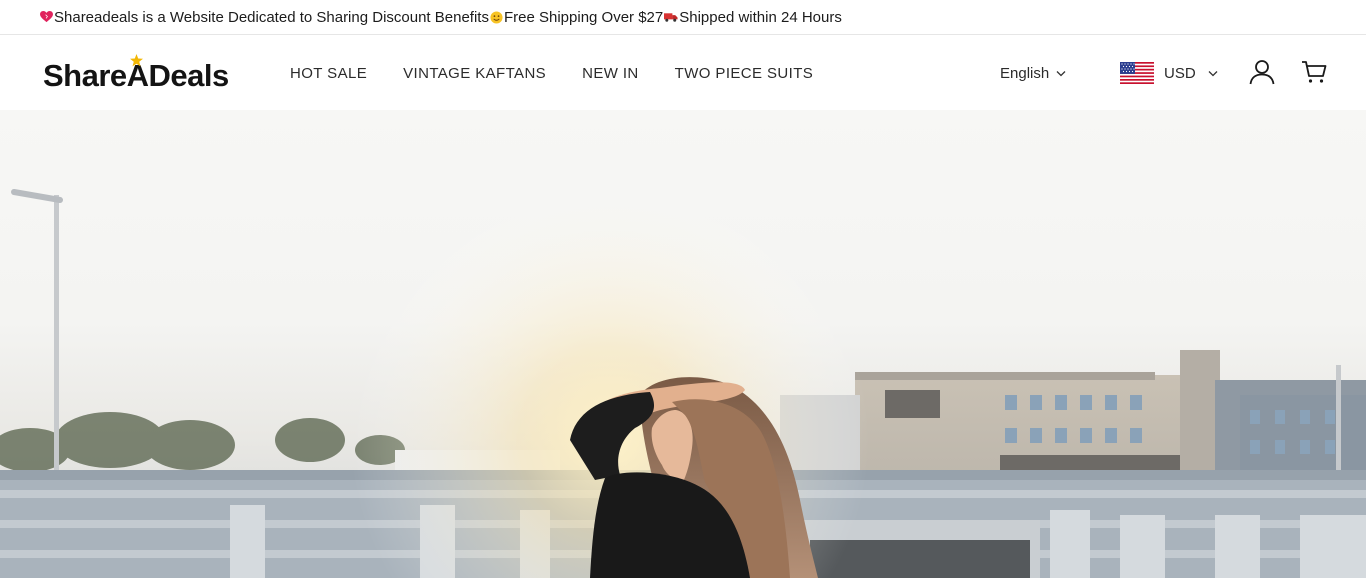 The image size is (1366, 578). I want to click on nav-item-hot-sale: HOT SALE, so click(328, 73).